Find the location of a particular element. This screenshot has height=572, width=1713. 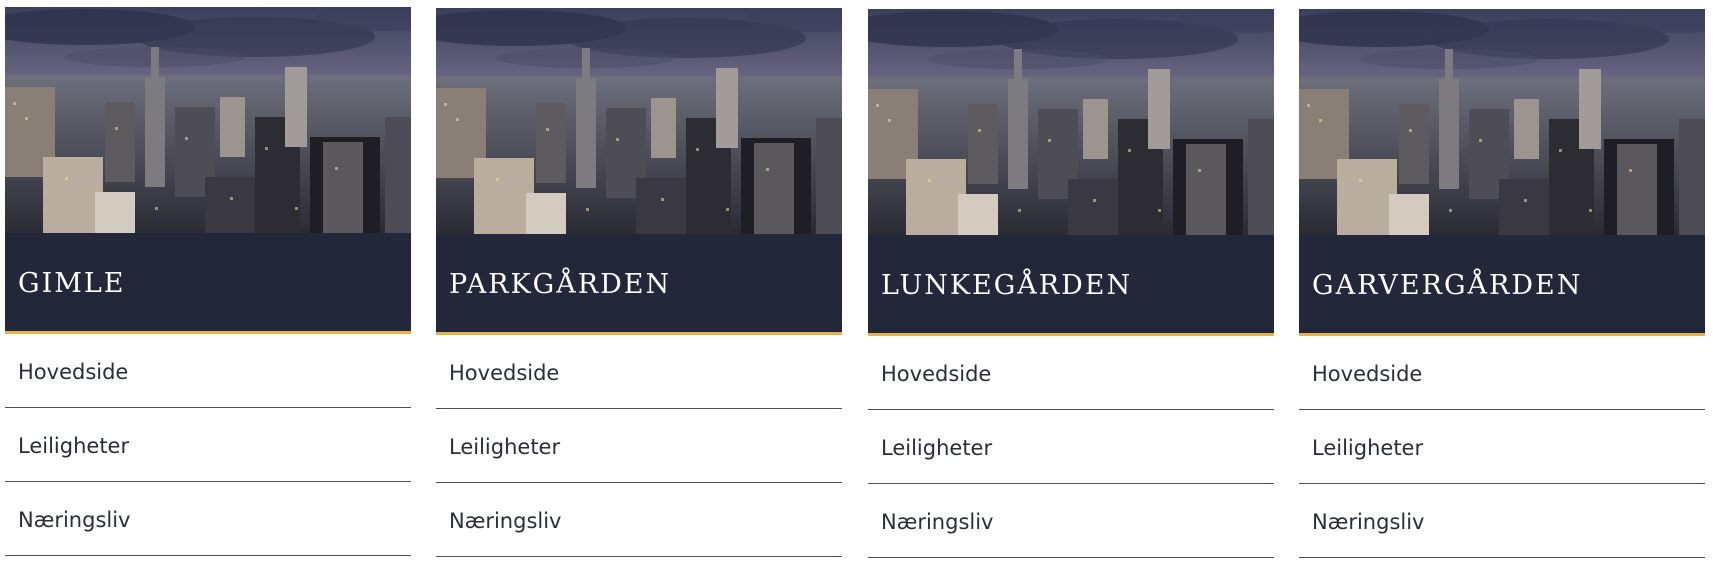

card-title-bar: LUNKEGÅRDEN is located at coordinates (1071, 285).